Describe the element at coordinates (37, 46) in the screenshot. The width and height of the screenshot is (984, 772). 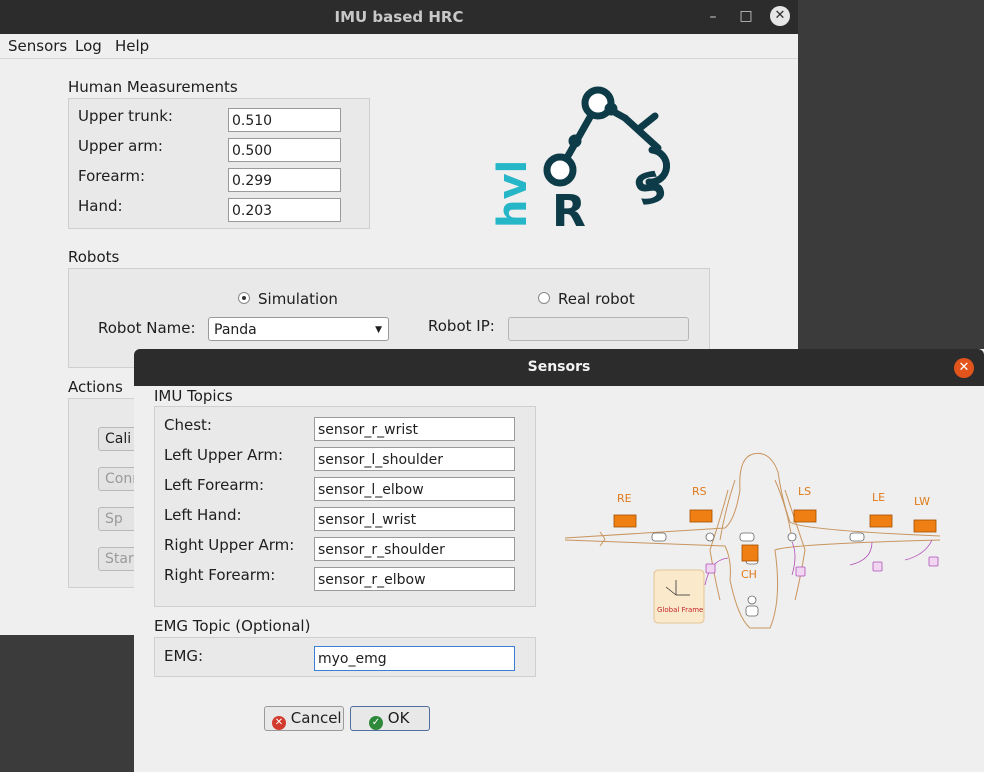
I see `menu-sensors: Sensors` at that location.